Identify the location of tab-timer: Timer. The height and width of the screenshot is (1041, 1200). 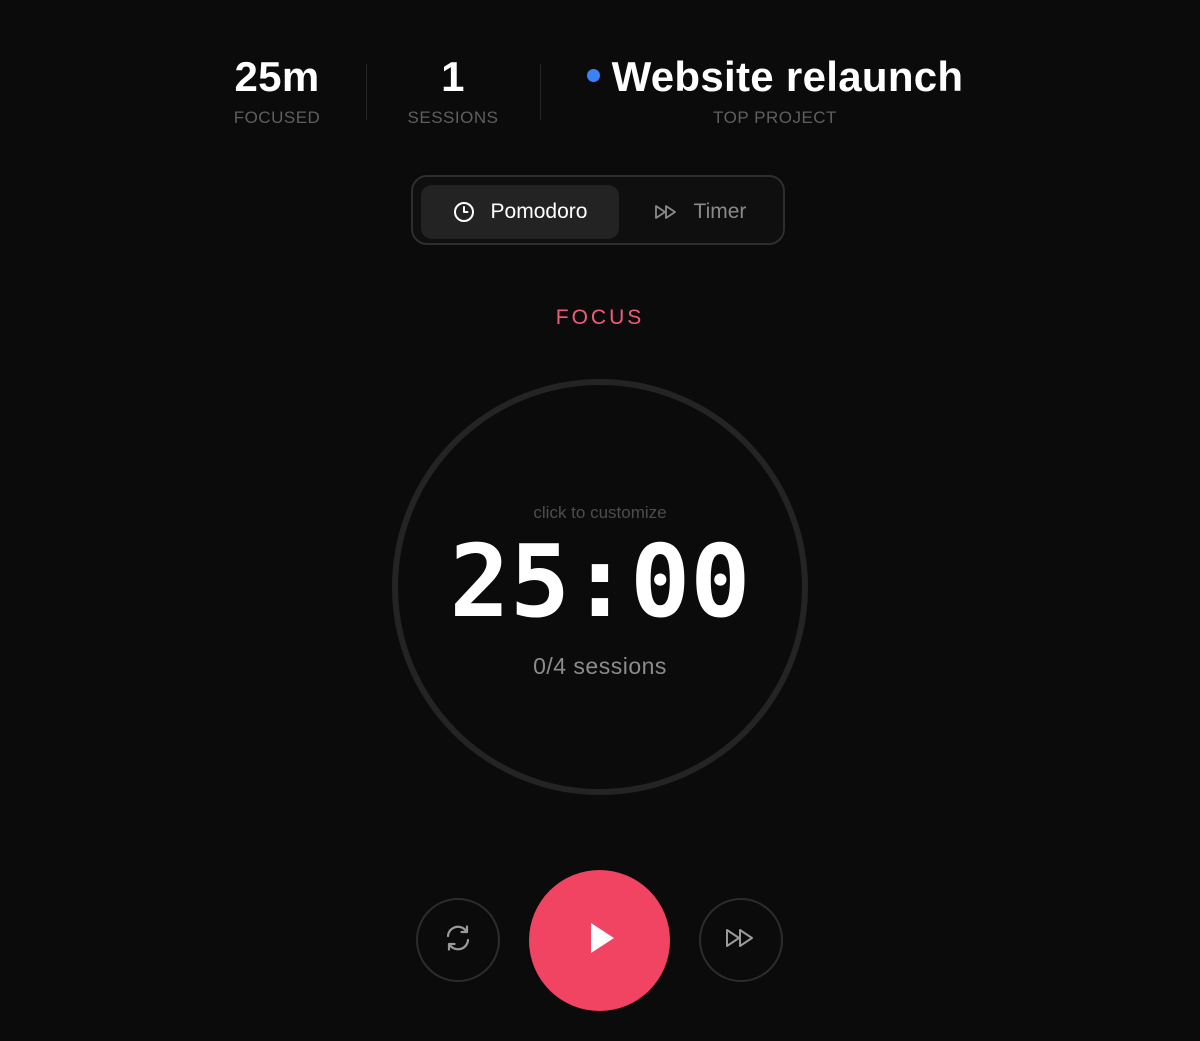
(700, 212).